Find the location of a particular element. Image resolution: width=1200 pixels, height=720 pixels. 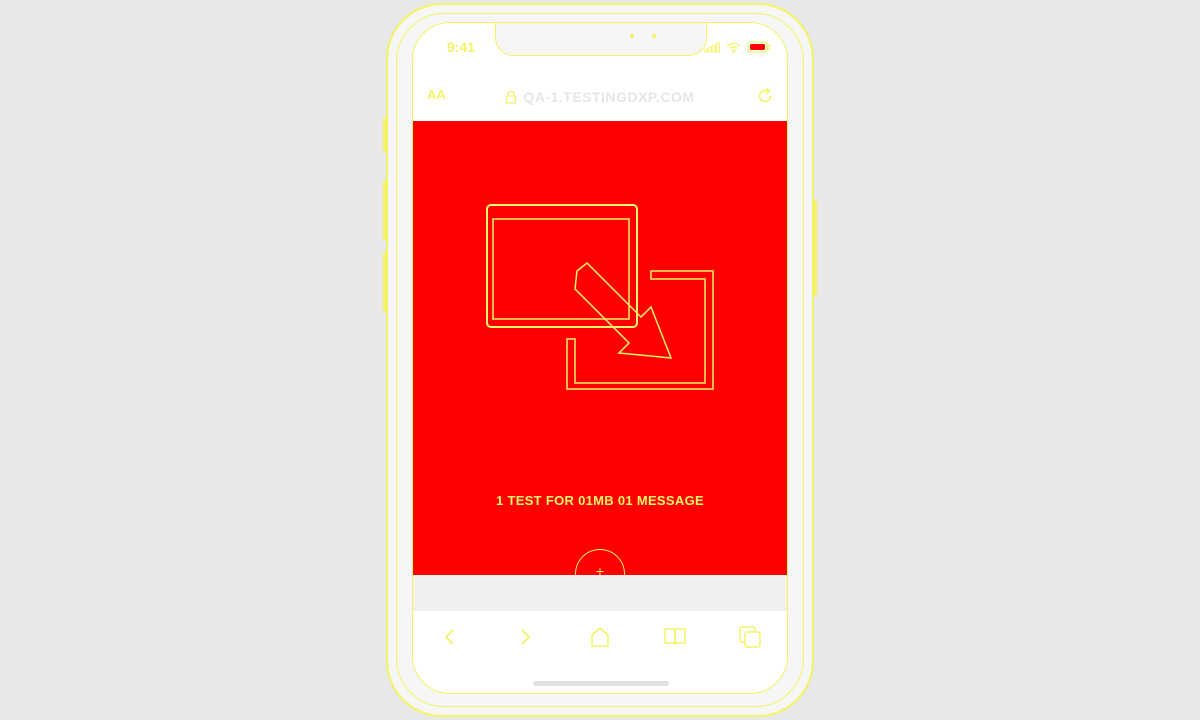

lock-icon is located at coordinates (511, 97).